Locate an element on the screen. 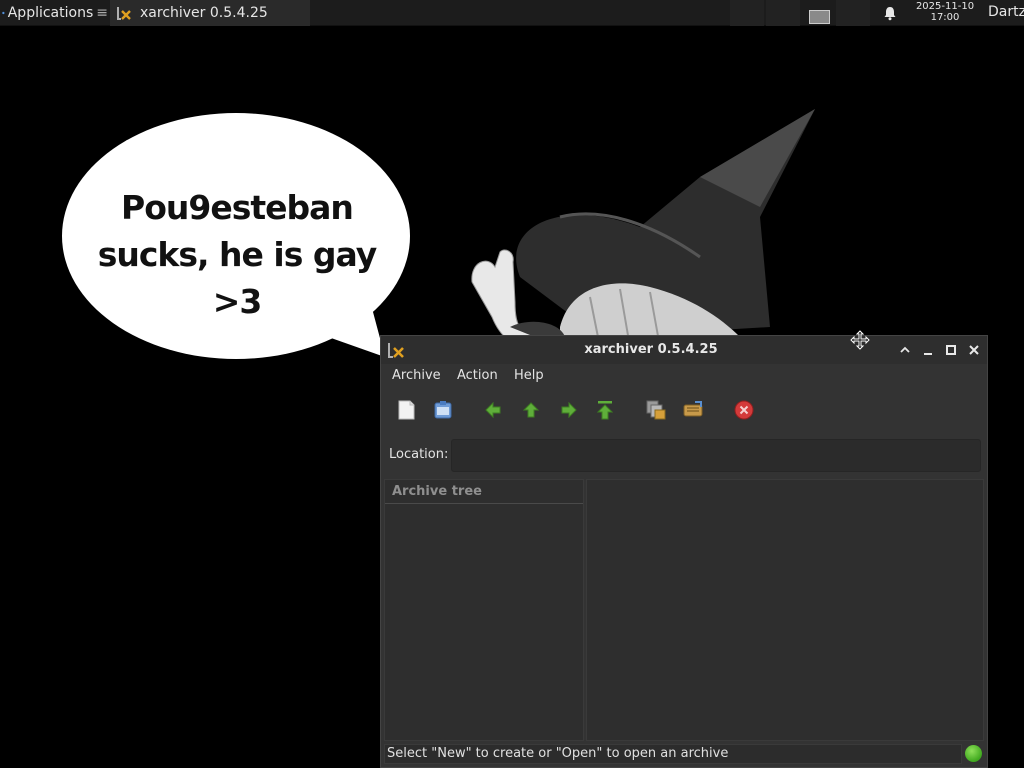 This screenshot has width=1024, height=768. location-bar: Location: is located at coordinates (684, 456).